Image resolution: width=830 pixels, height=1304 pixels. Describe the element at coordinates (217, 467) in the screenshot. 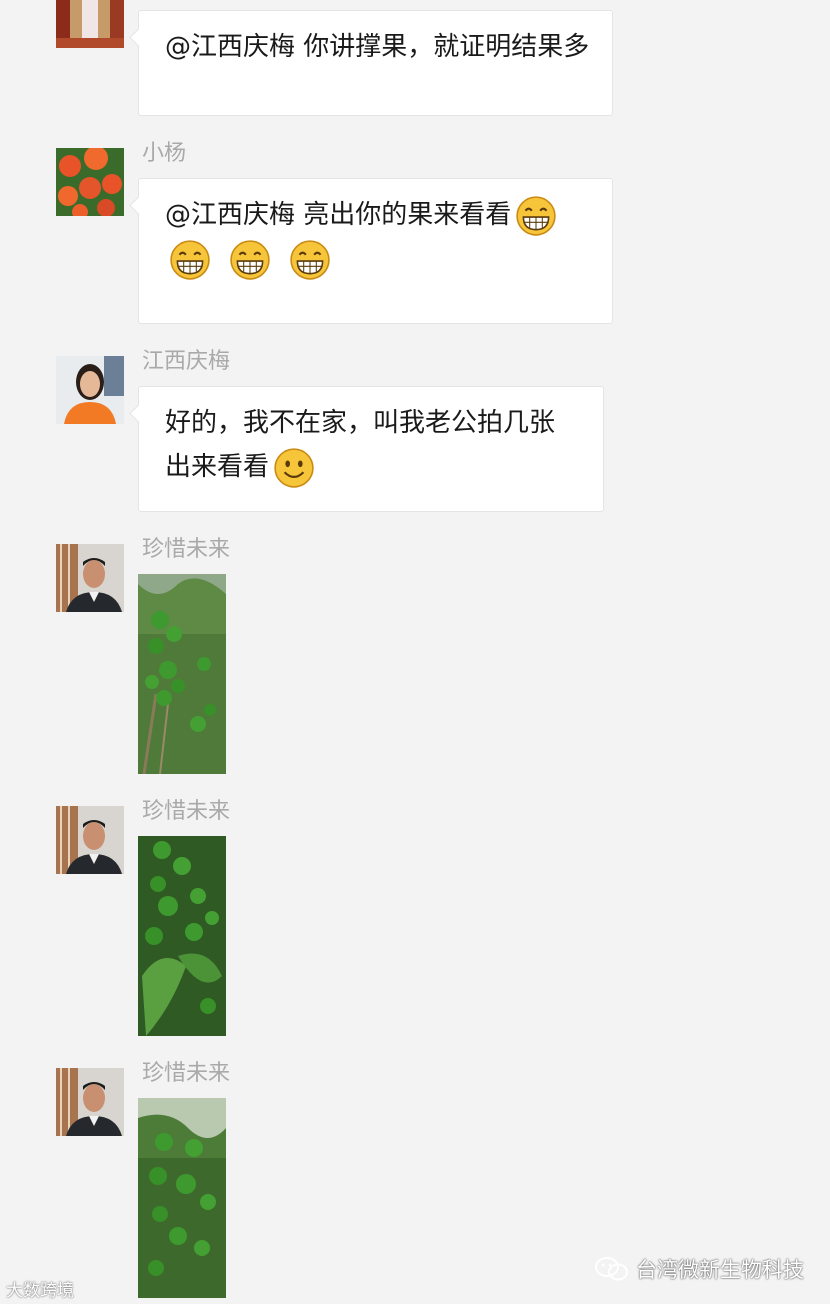

I see `message-text-line: 出来看看` at that location.